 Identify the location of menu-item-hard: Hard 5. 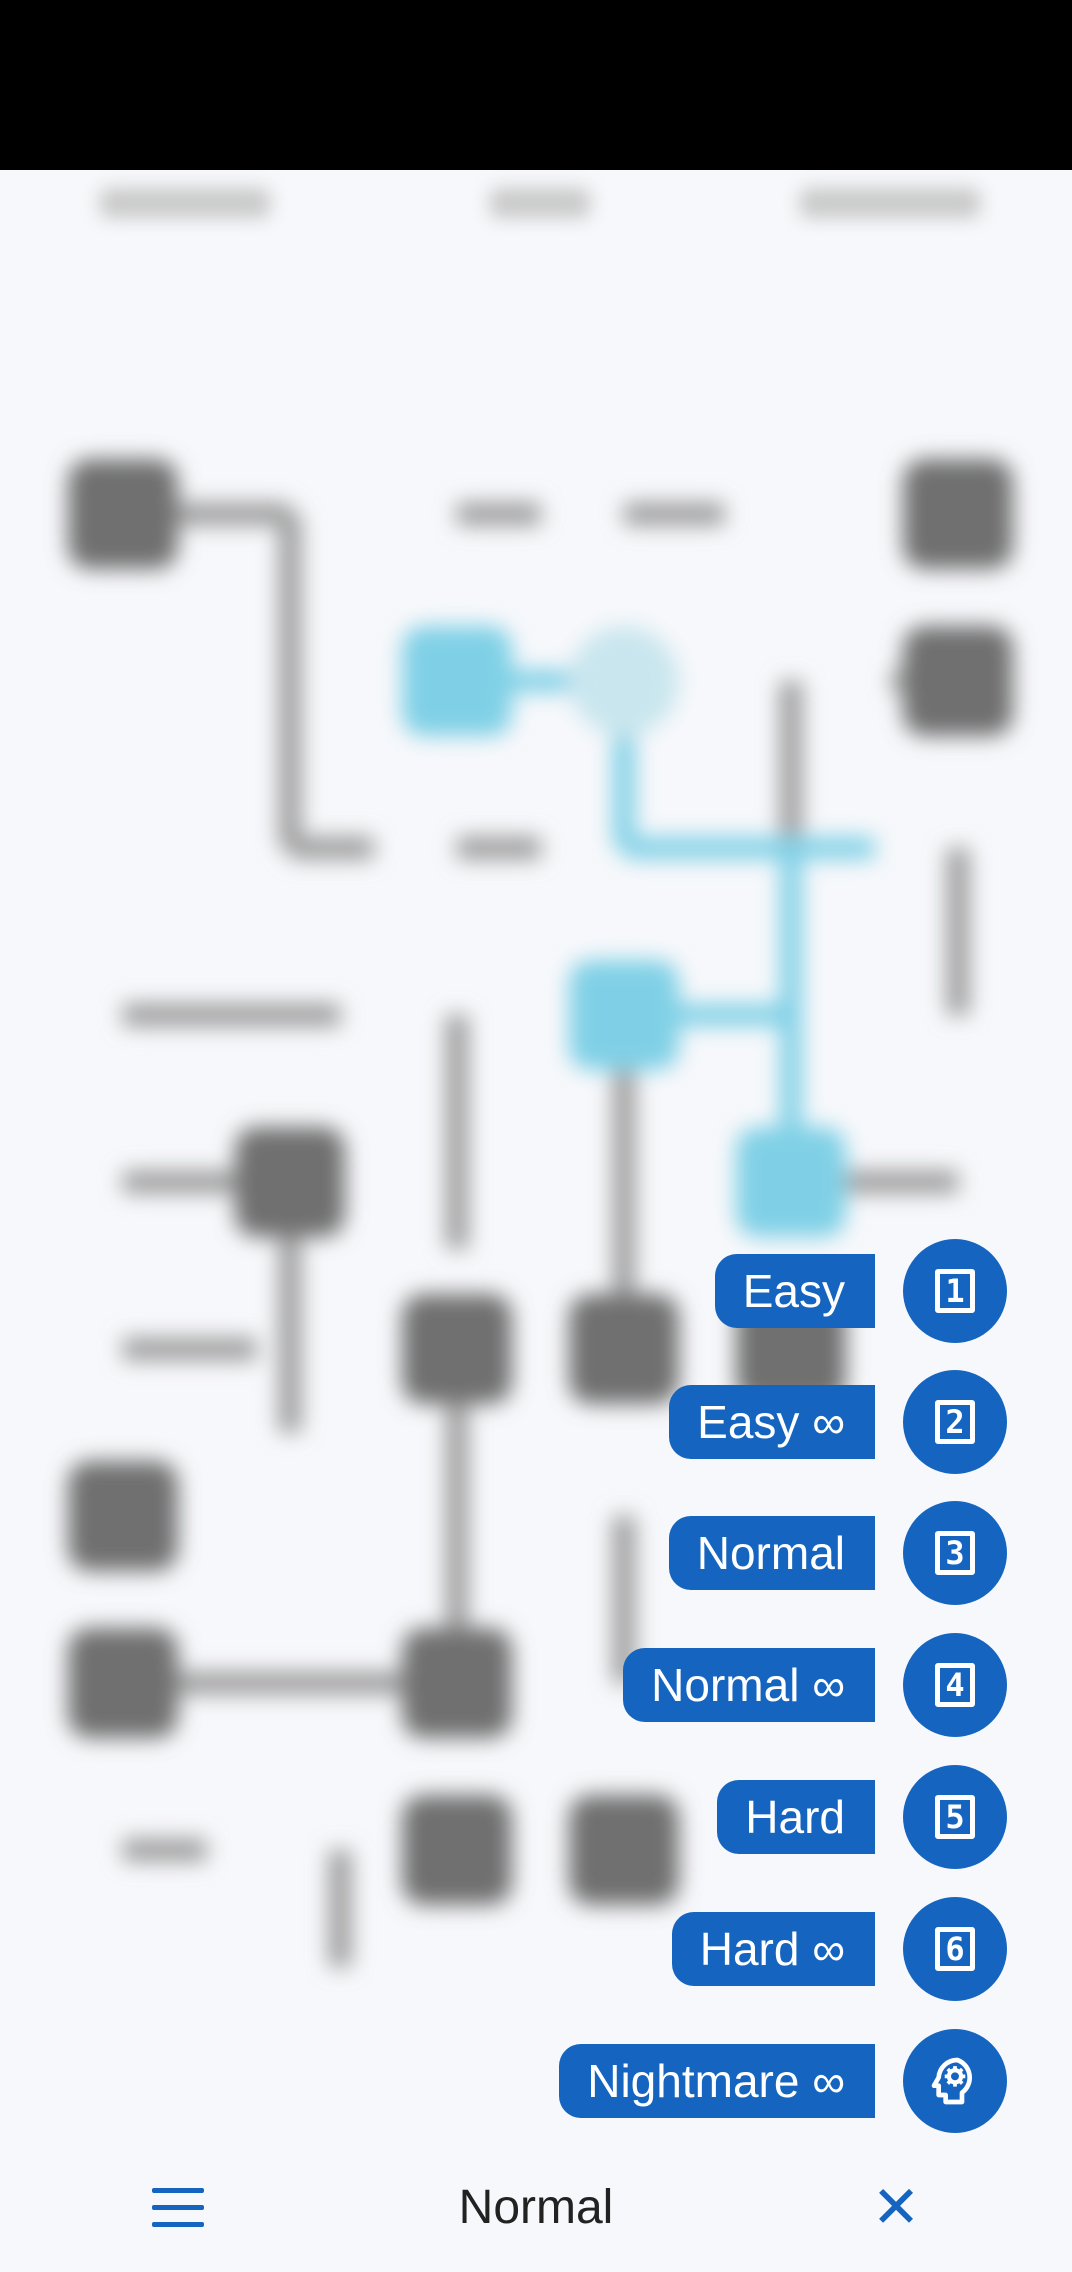
(862, 1817).